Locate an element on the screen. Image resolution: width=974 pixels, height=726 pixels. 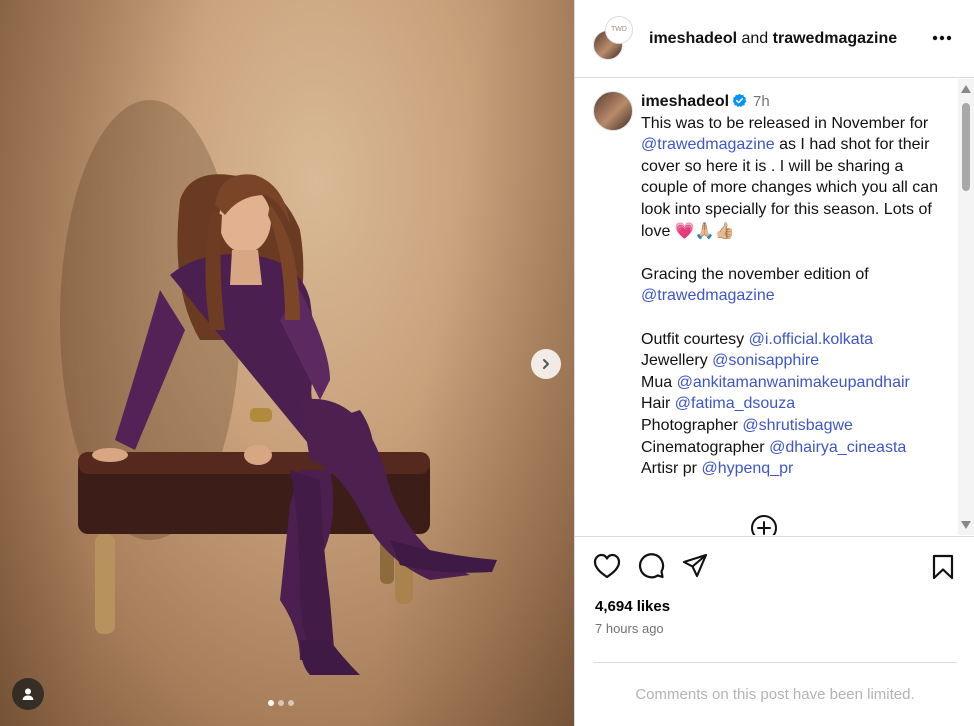
credit-label: Photographer is located at coordinates (692, 425).